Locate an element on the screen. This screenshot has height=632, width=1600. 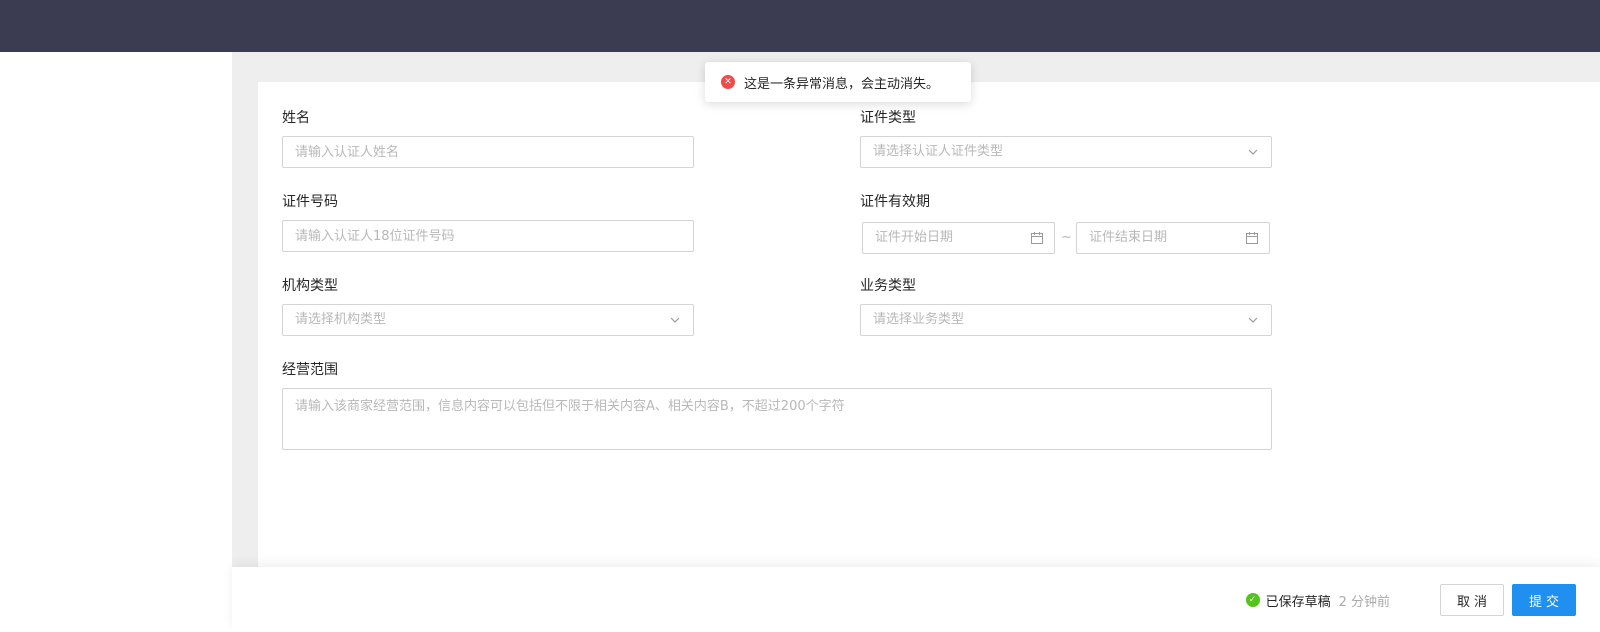
biz-type-select: 请选择业务类型 is located at coordinates (1066, 320).